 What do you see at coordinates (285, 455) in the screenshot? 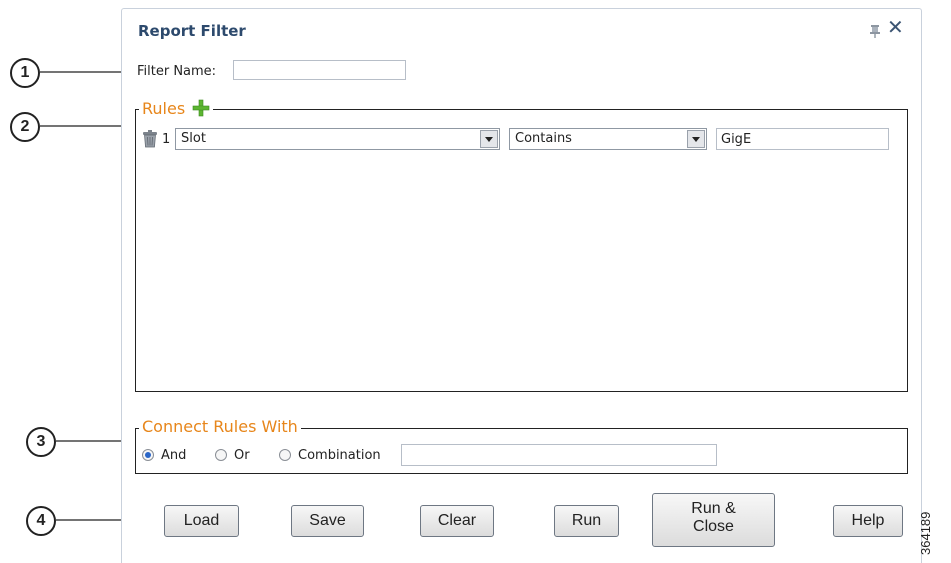
I see `radio-combination` at bounding box center [285, 455].